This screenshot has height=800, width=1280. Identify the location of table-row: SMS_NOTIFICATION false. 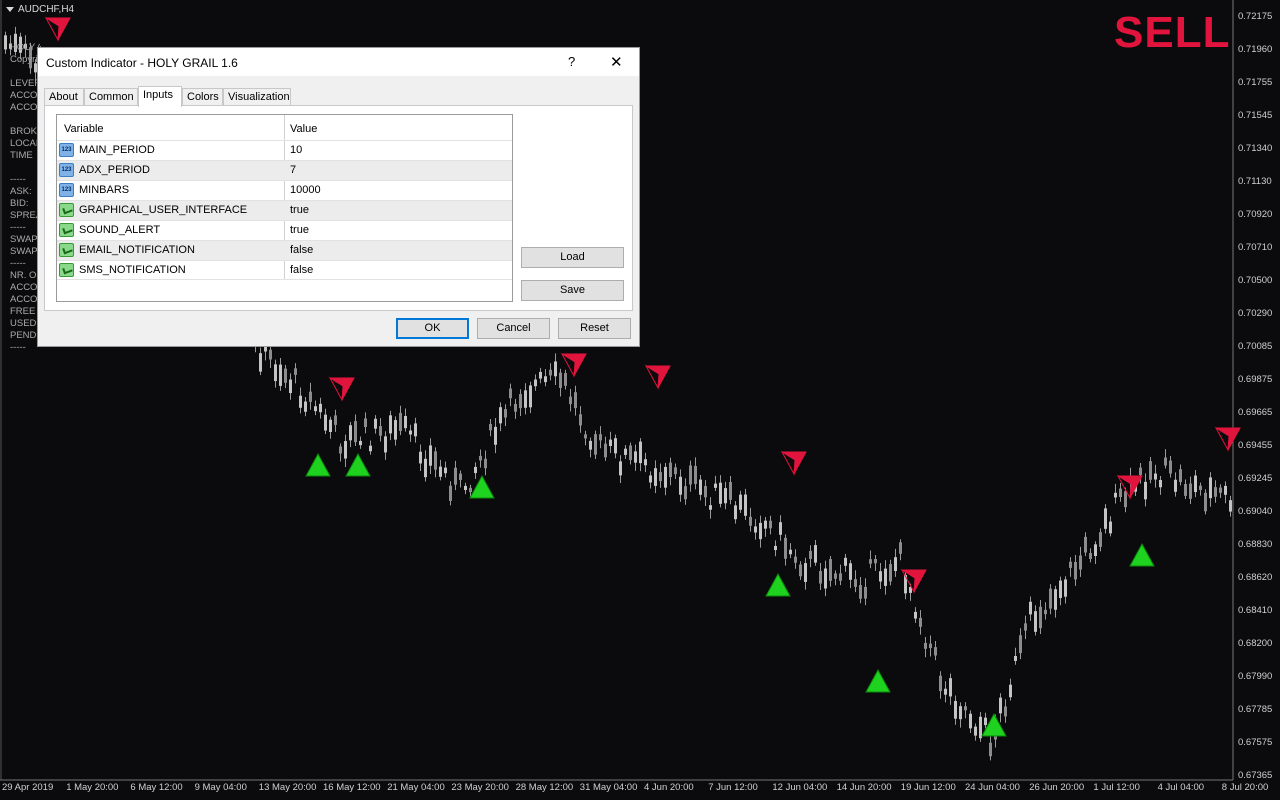
(284, 270).